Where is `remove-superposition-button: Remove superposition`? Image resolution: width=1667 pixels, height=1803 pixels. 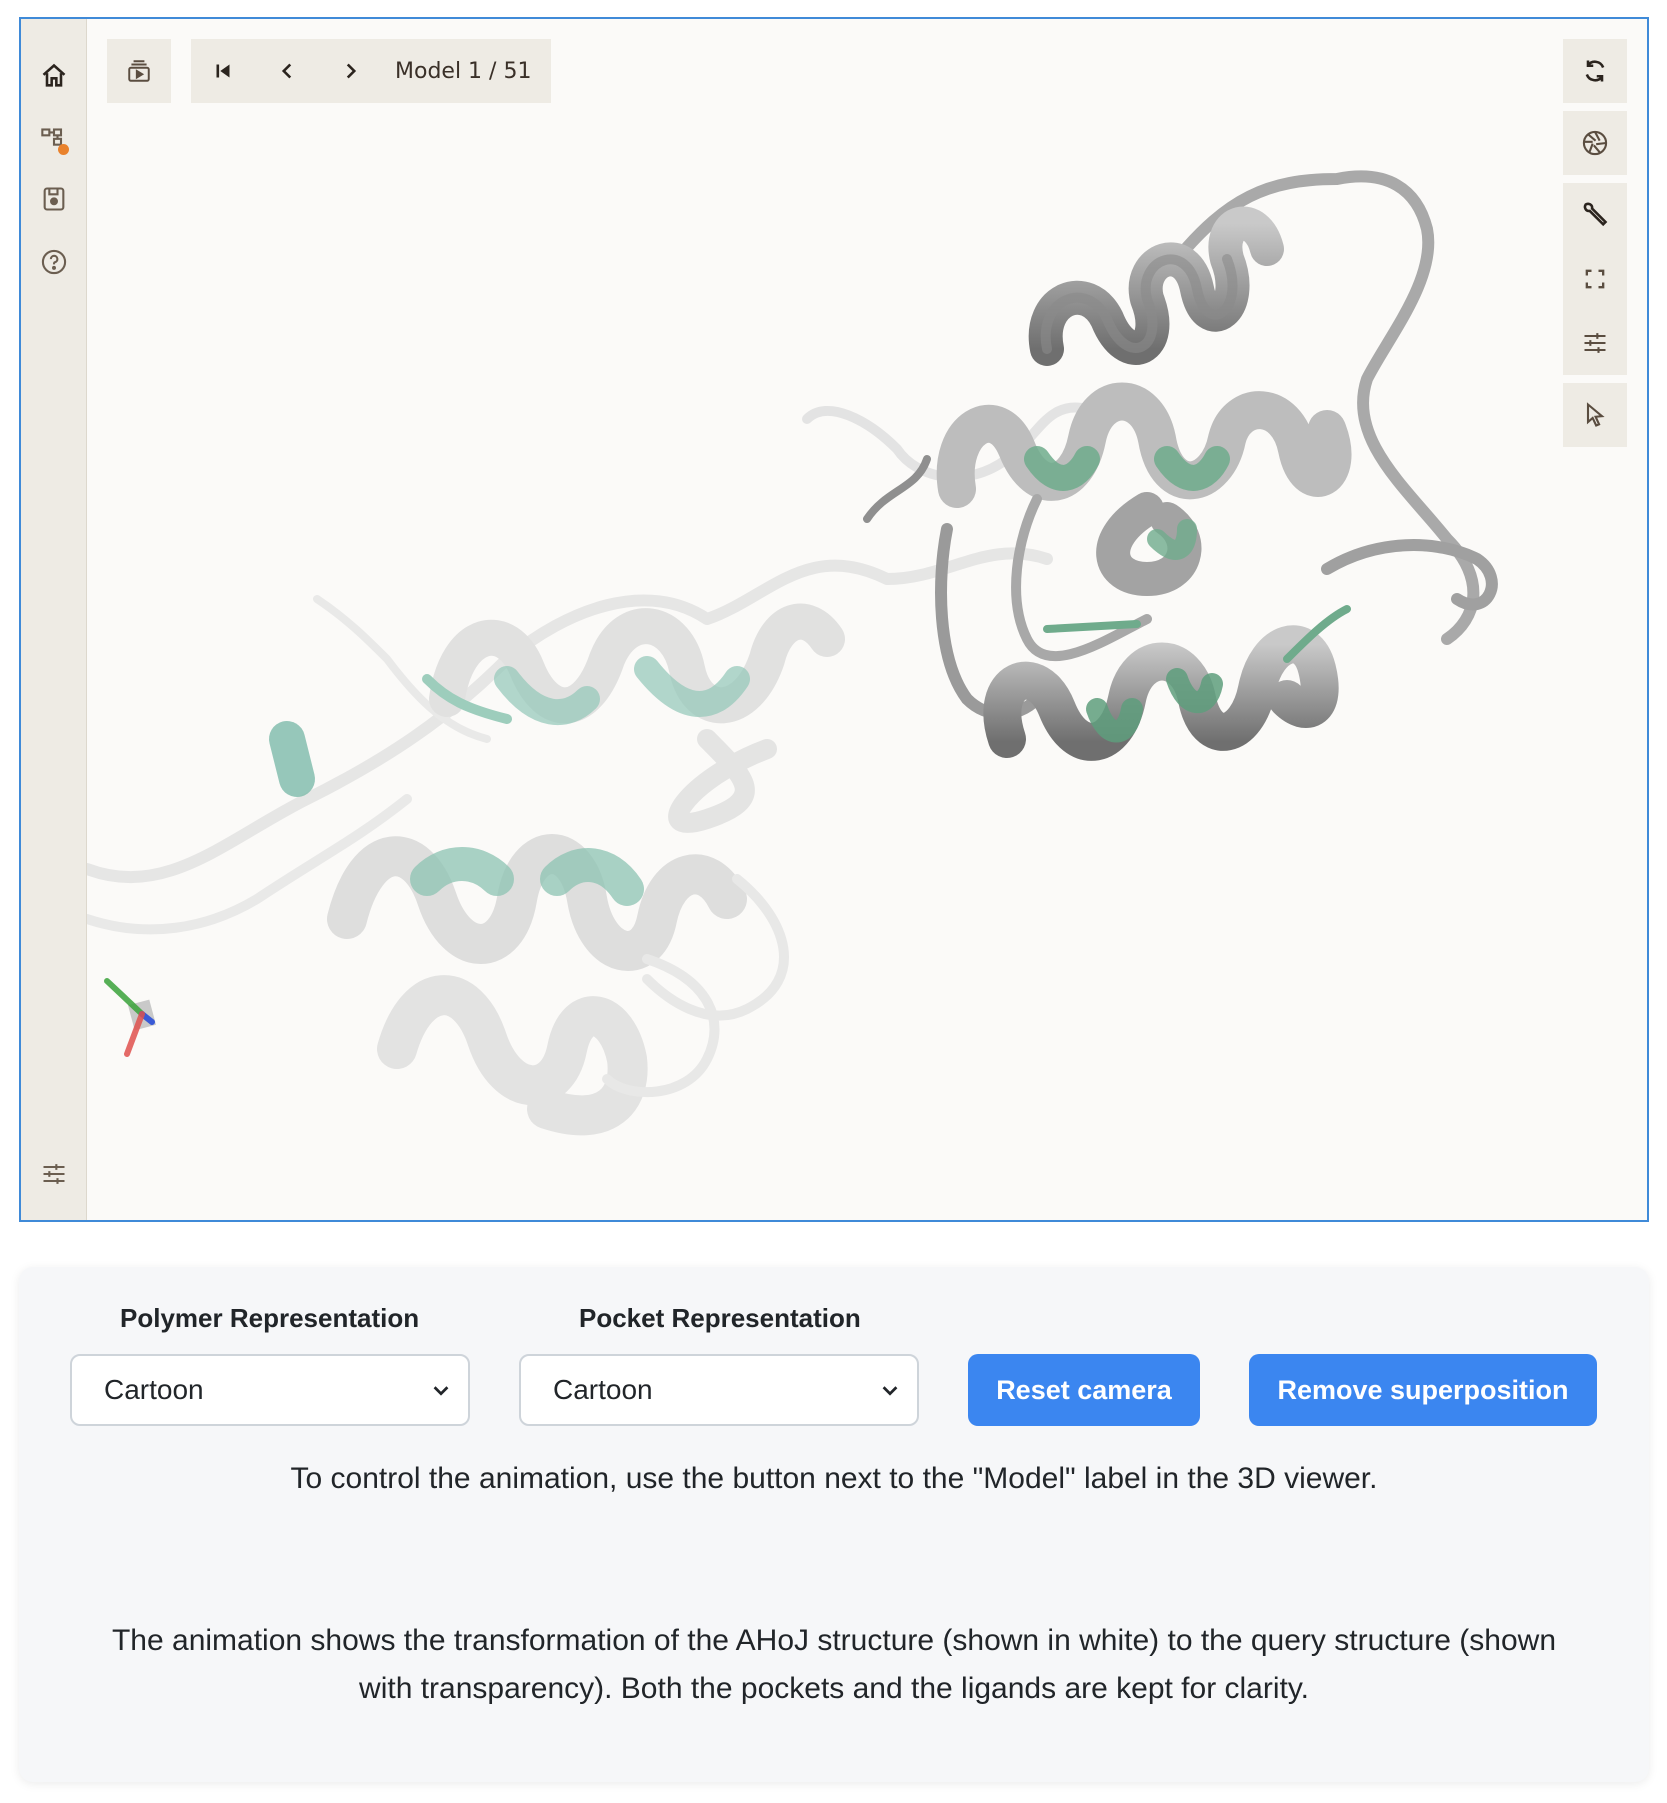 remove-superposition-button: Remove superposition is located at coordinates (1423, 1390).